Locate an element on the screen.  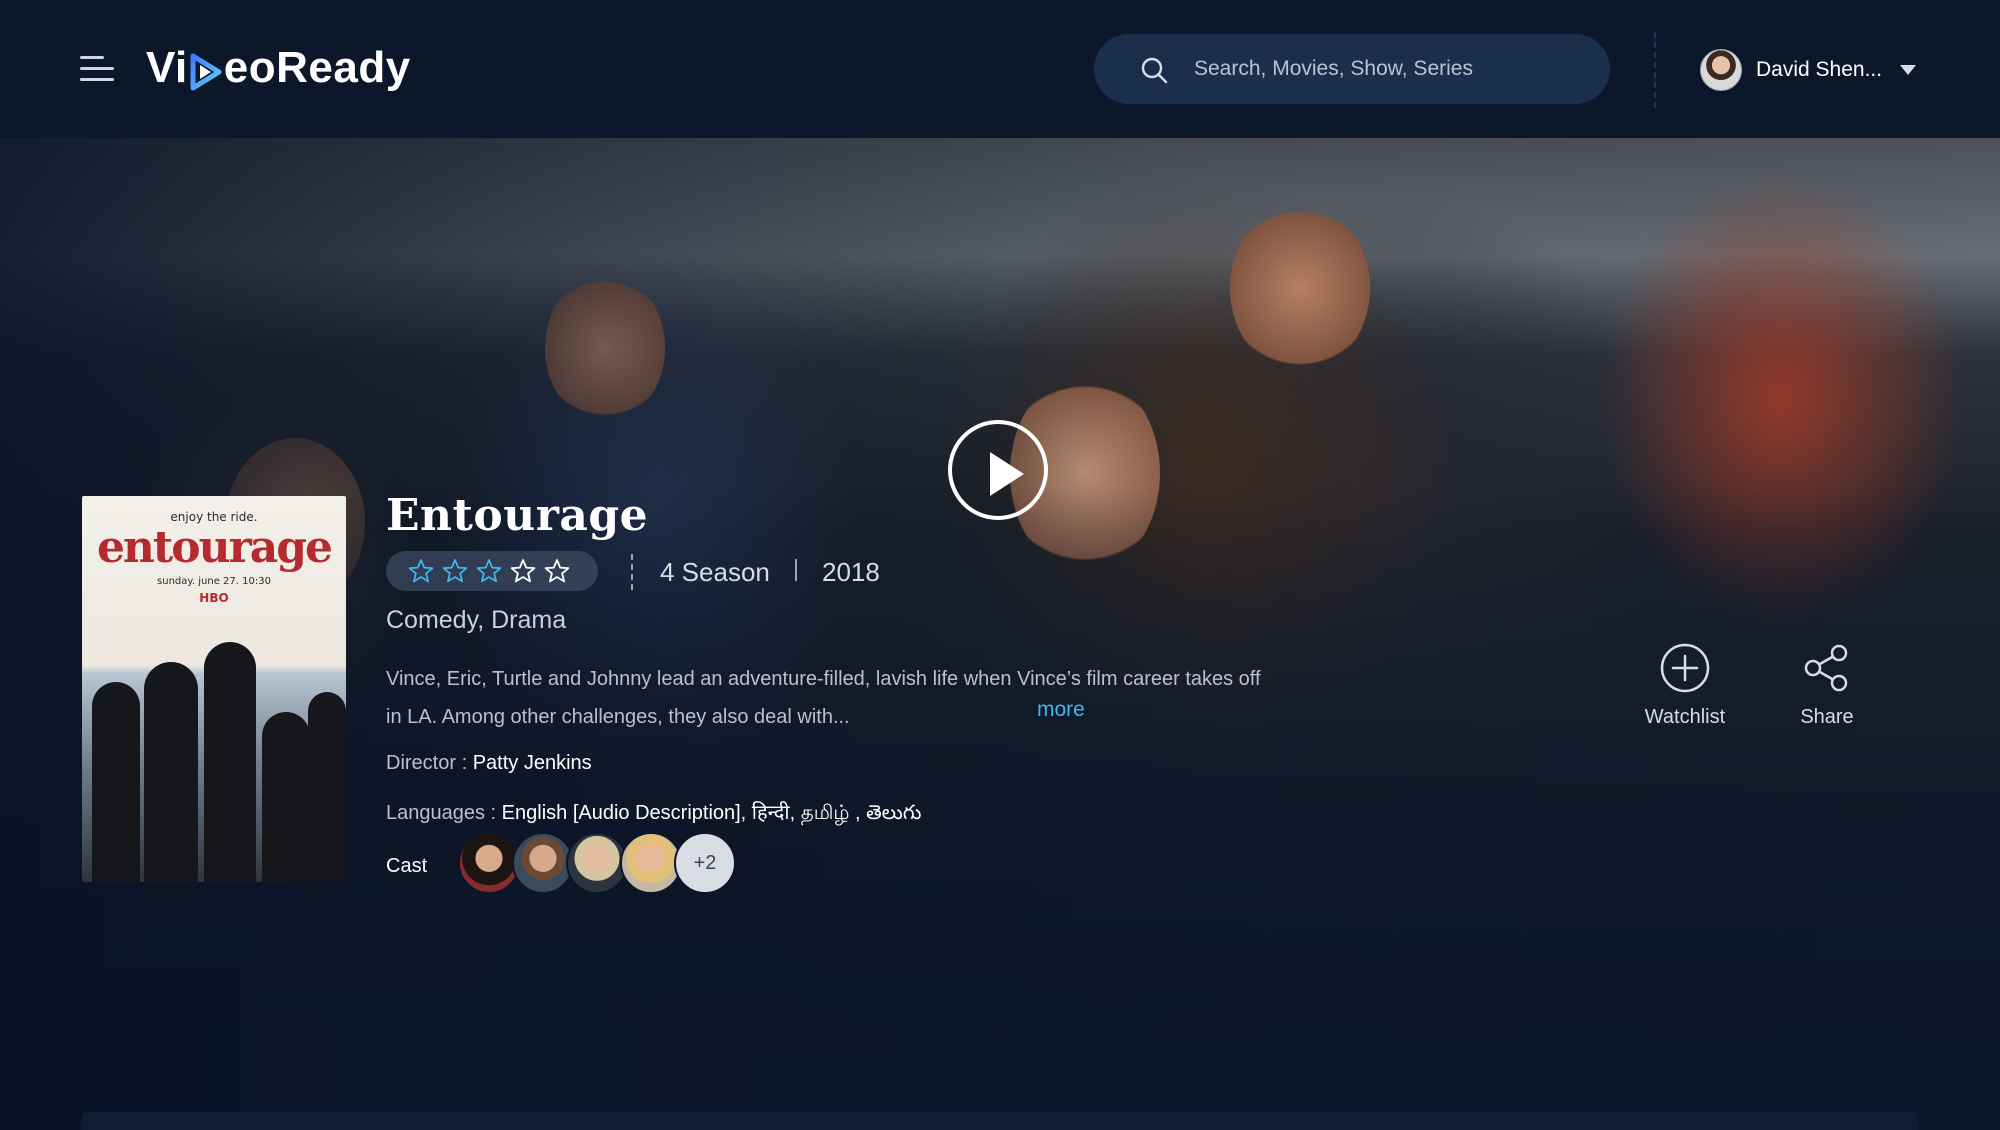
watchlist-button: Watchlist is located at coordinates (1685, 685).